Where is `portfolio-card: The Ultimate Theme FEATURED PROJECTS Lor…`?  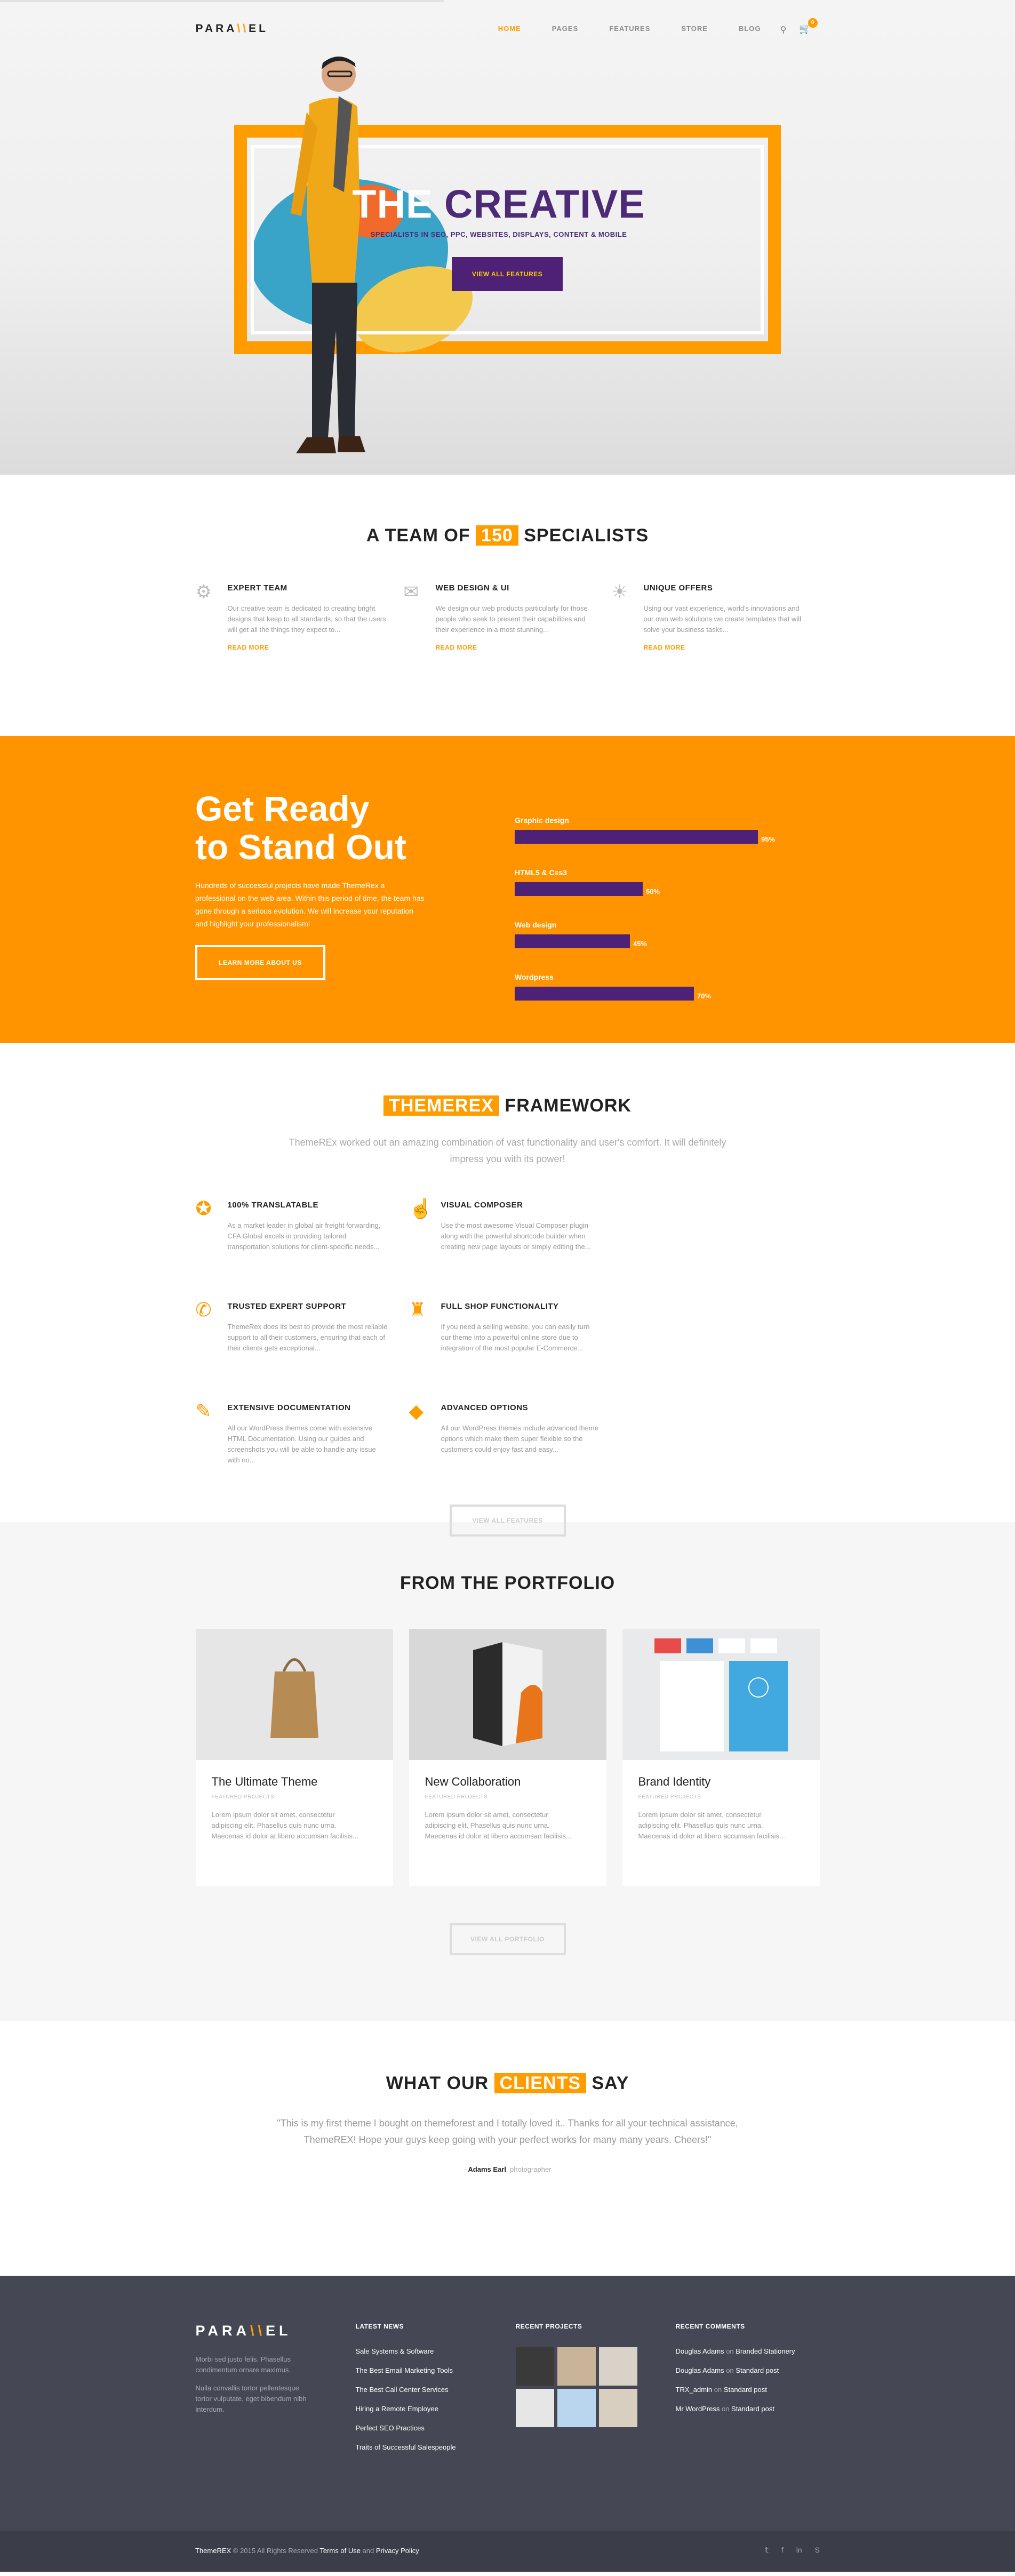 portfolio-card: The Ultimate Theme FEATURED PROJECTS Lor… is located at coordinates (294, 1757).